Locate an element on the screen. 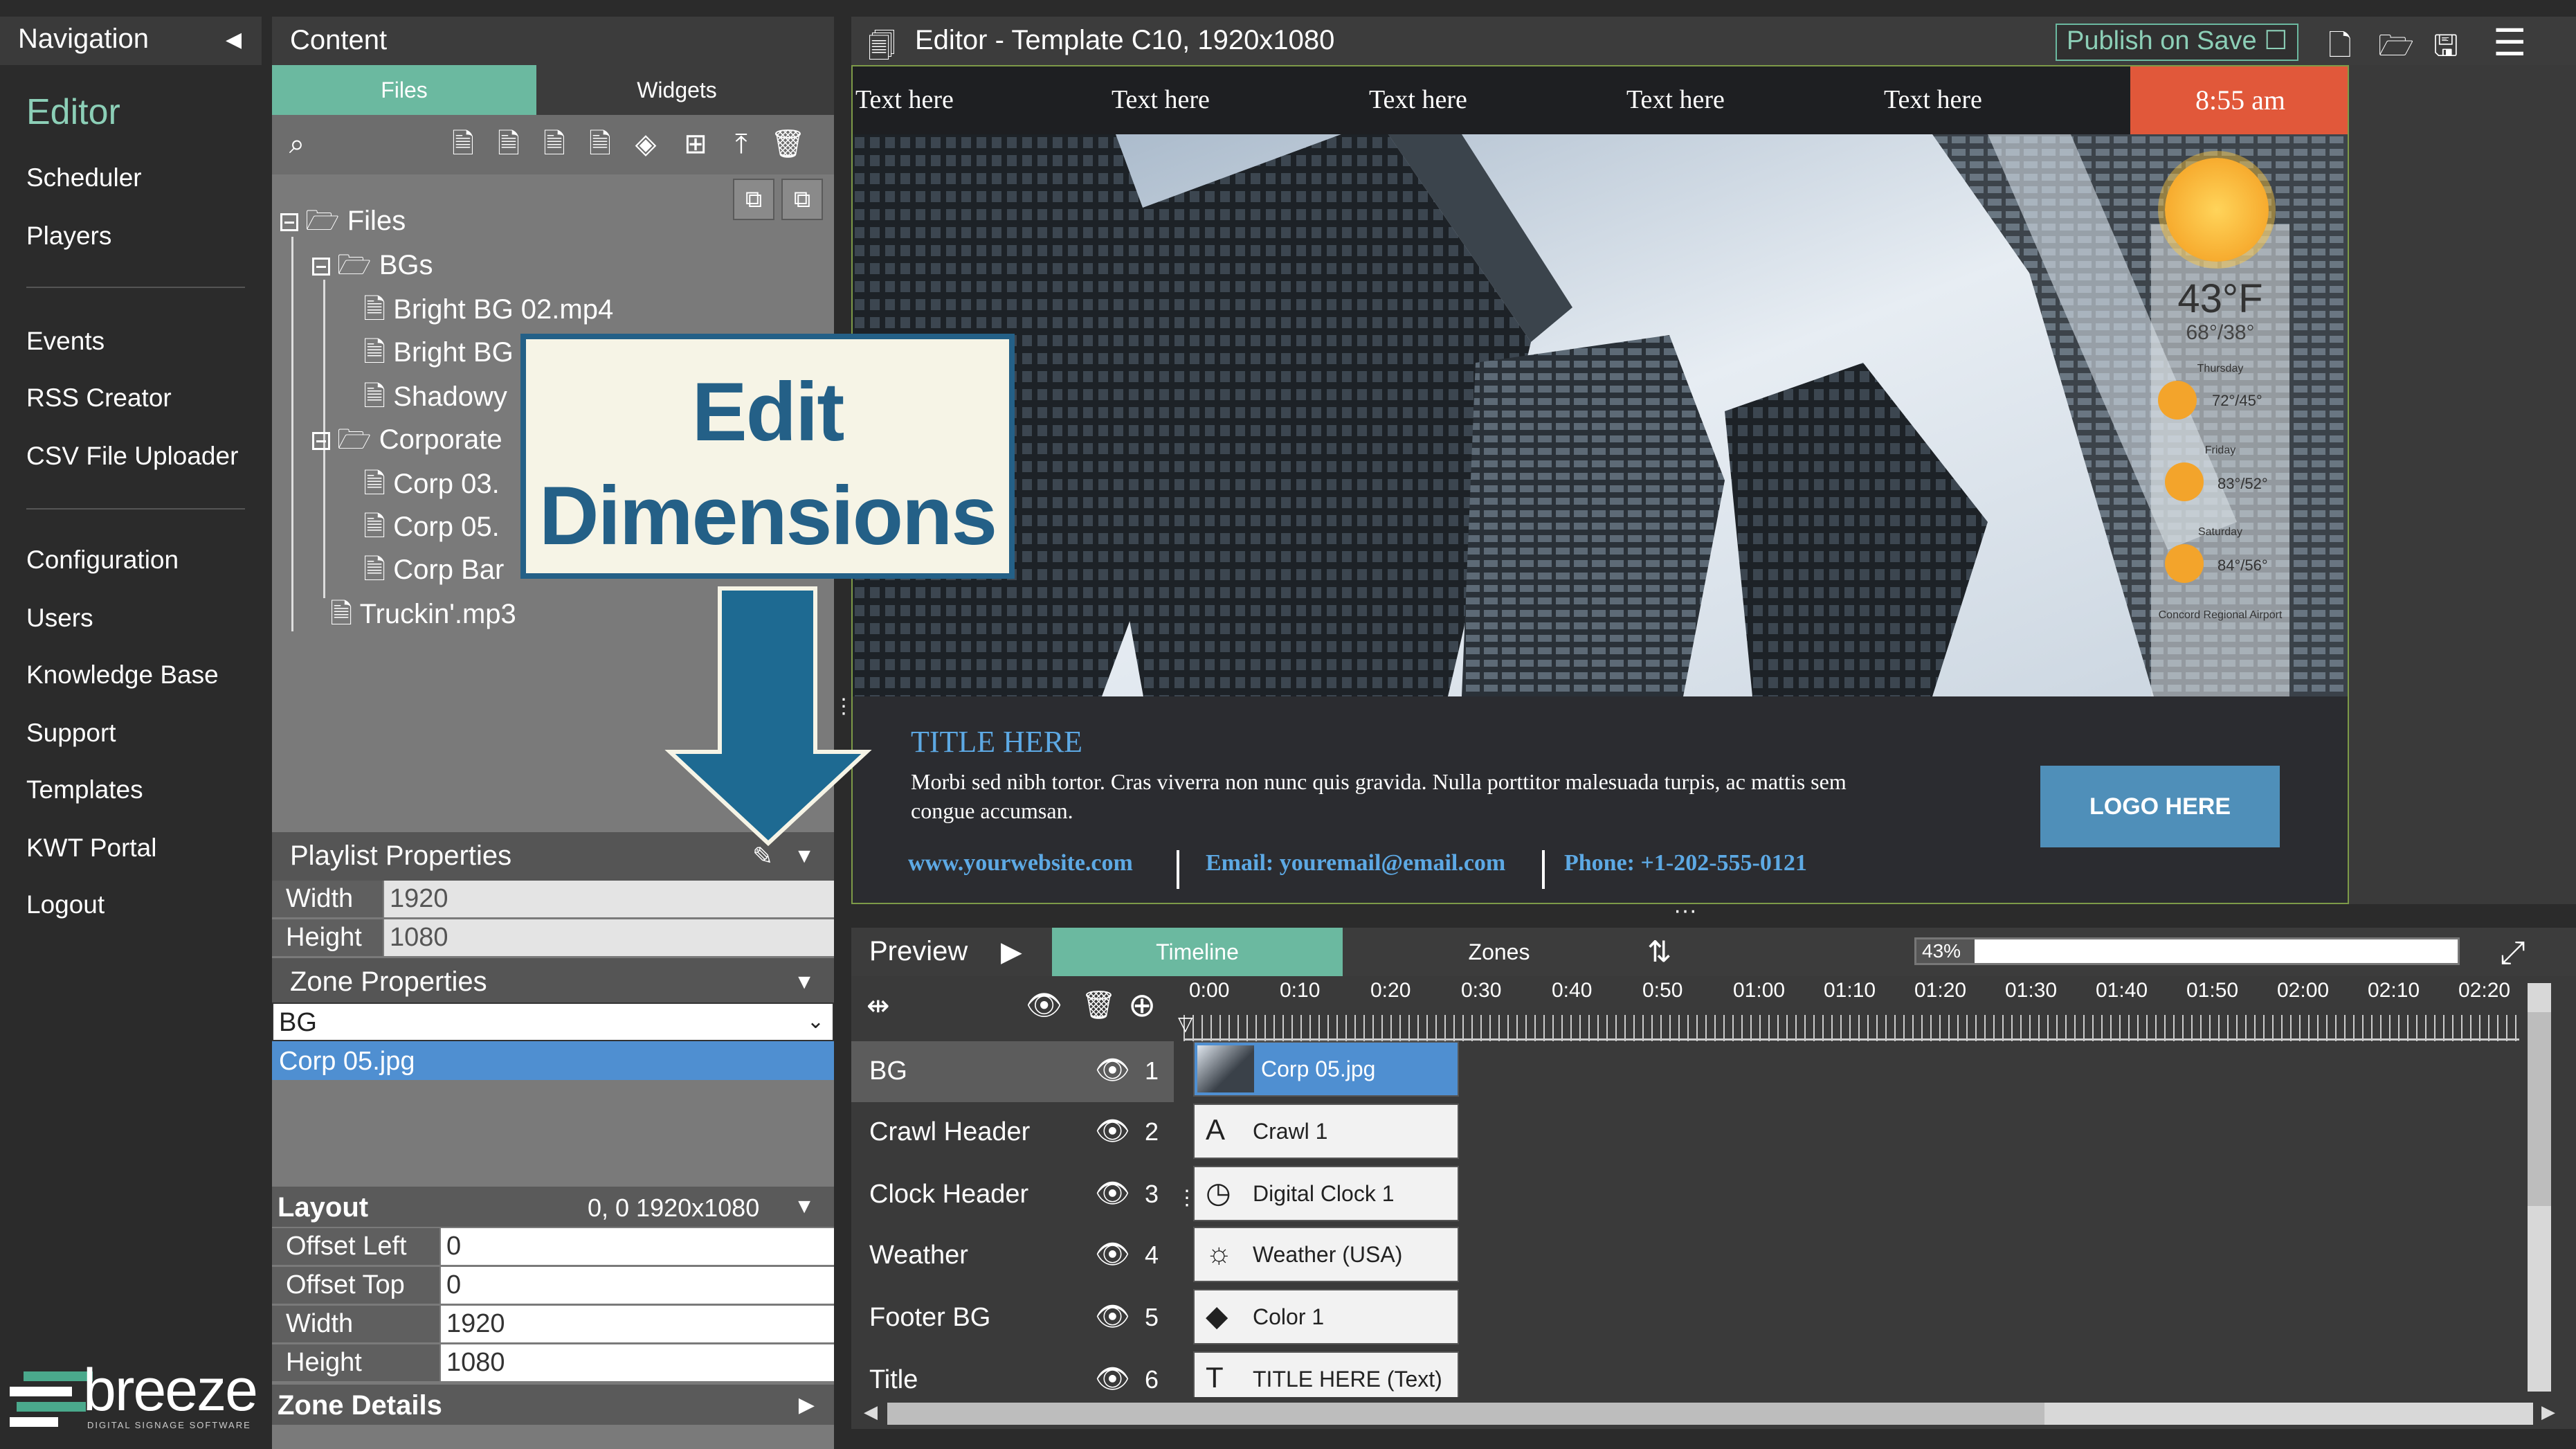 The image size is (2576, 1449). nav-item-kwt-portal: KWT Portal is located at coordinates (91, 848).